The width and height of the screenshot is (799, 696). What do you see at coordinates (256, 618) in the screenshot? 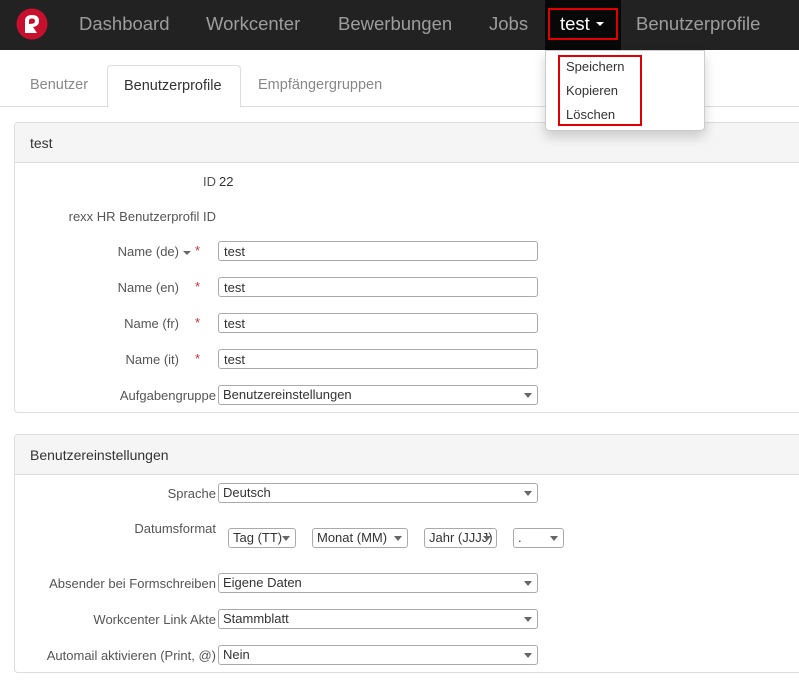
I see `workcenter-link-value: Stammblatt` at bounding box center [256, 618].